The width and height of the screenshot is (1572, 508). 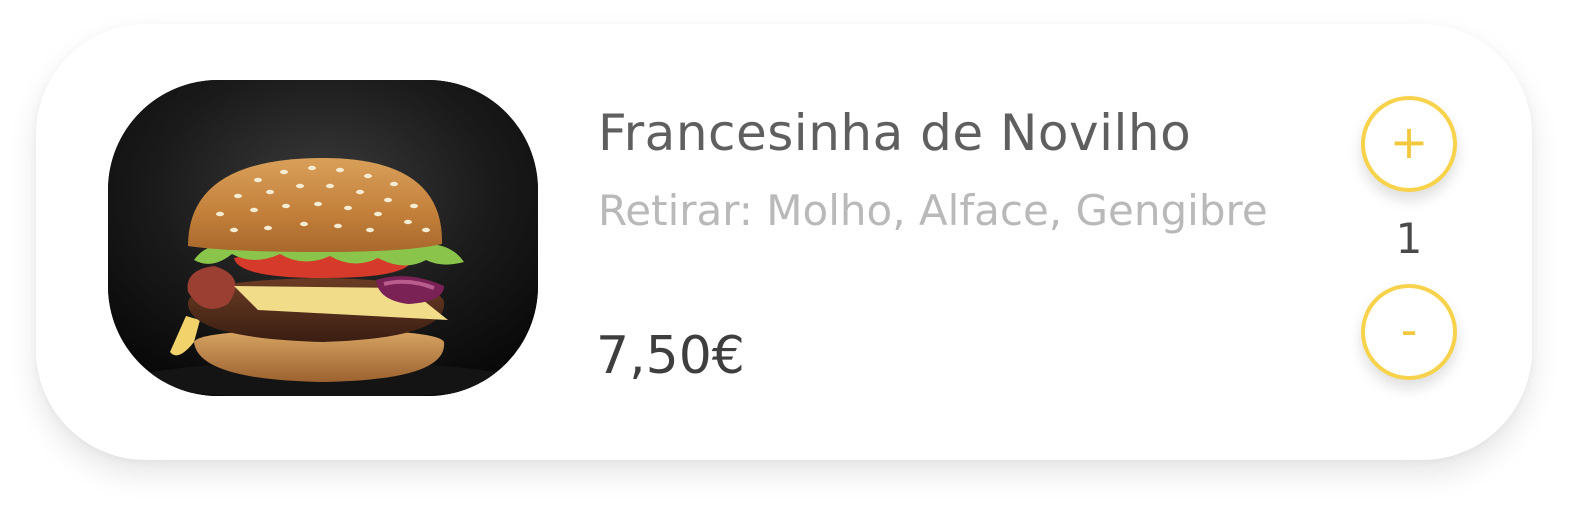 What do you see at coordinates (933, 210) in the screenshot?
I see `item-notes: Retirar: Molho, Alface, Gengibre` at bounding box center [933, 210].